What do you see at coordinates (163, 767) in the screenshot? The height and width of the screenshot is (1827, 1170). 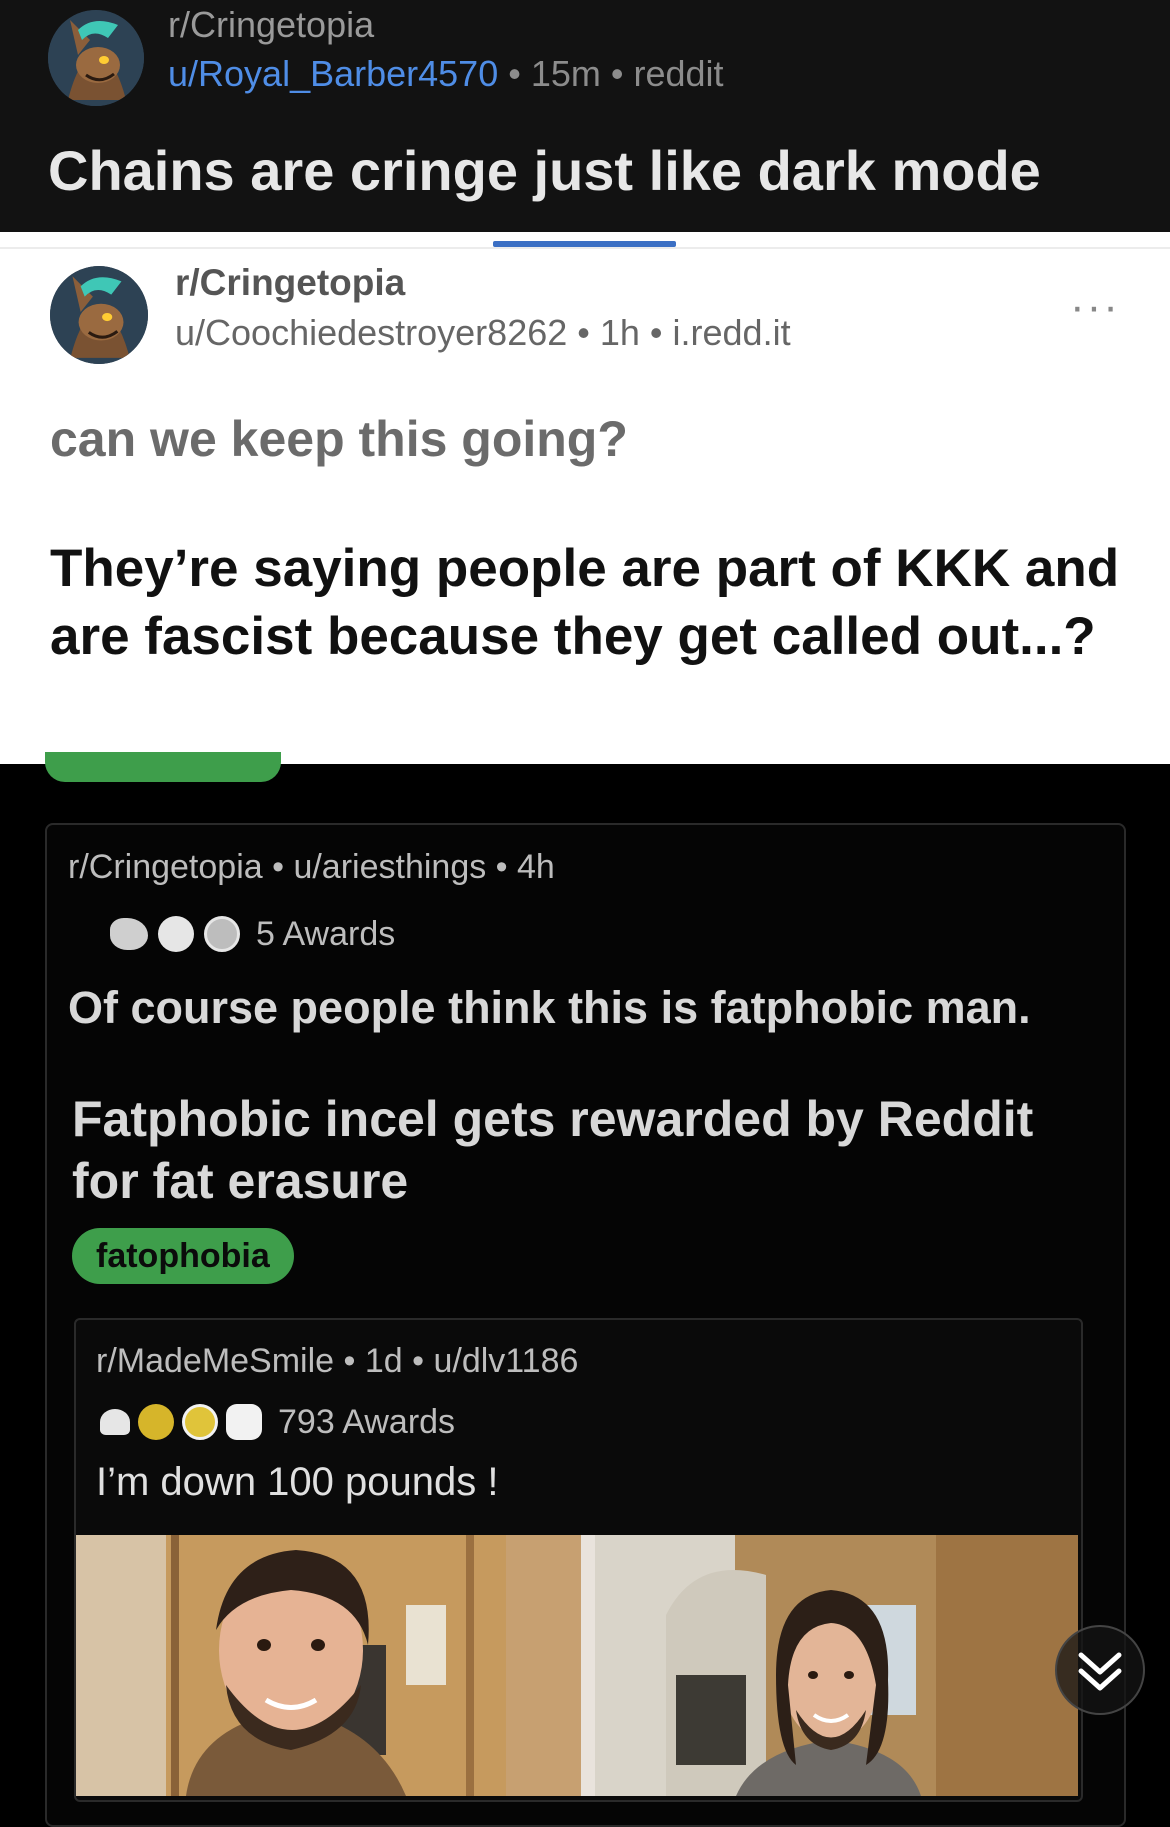 I see `cropped-flair-pill` at bounding box center [163, 767].